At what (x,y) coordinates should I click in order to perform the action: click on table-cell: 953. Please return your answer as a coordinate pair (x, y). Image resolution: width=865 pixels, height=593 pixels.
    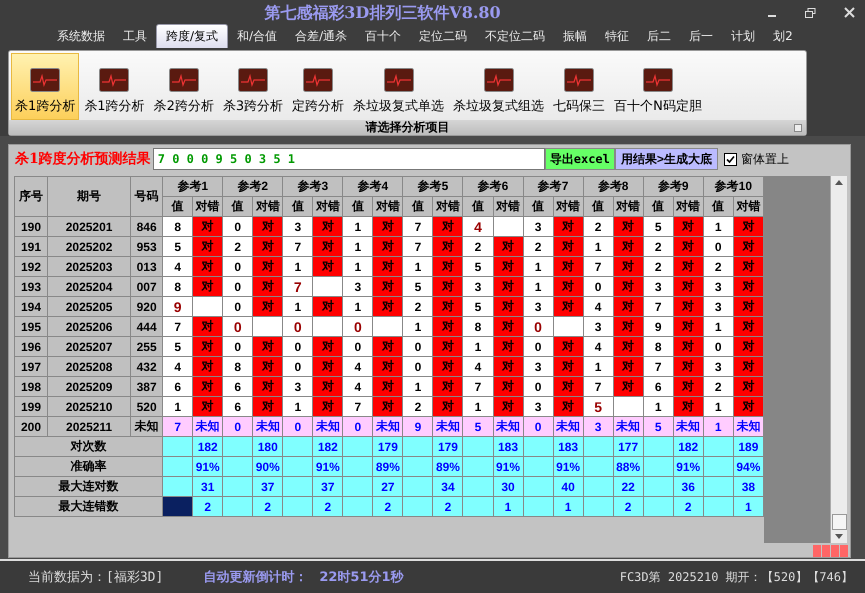
    Looking at the image, I should click on (146, 246).